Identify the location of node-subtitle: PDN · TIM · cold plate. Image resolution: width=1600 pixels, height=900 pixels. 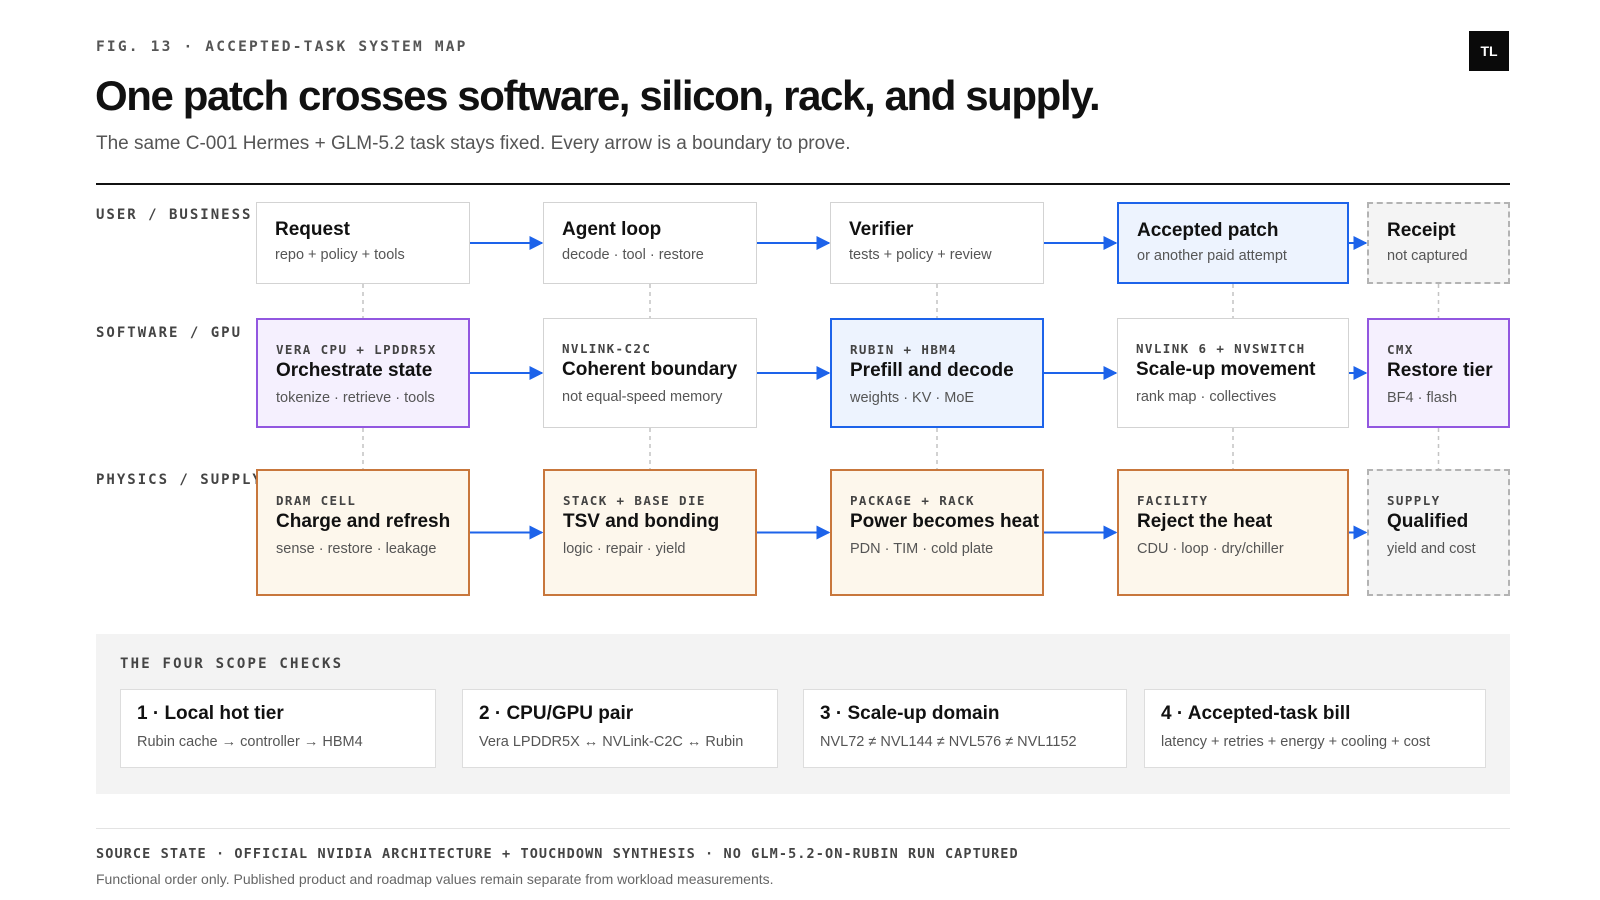
(922, 549).